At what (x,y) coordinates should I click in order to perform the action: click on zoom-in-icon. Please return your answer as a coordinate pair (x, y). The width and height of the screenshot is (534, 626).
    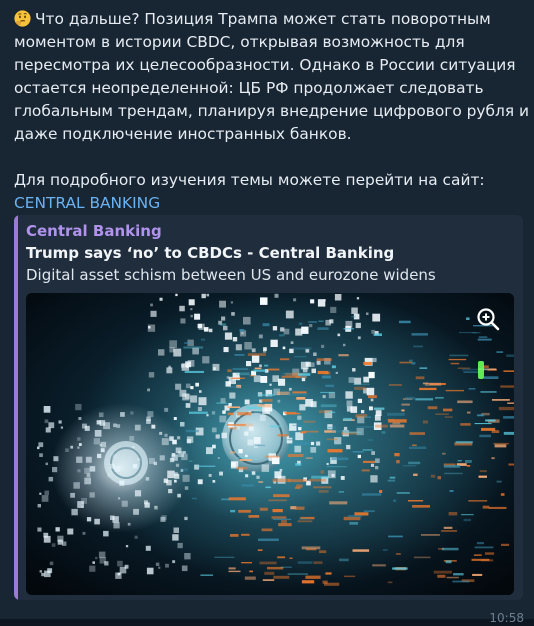
    Looking at the image, I should click on (488, 319).